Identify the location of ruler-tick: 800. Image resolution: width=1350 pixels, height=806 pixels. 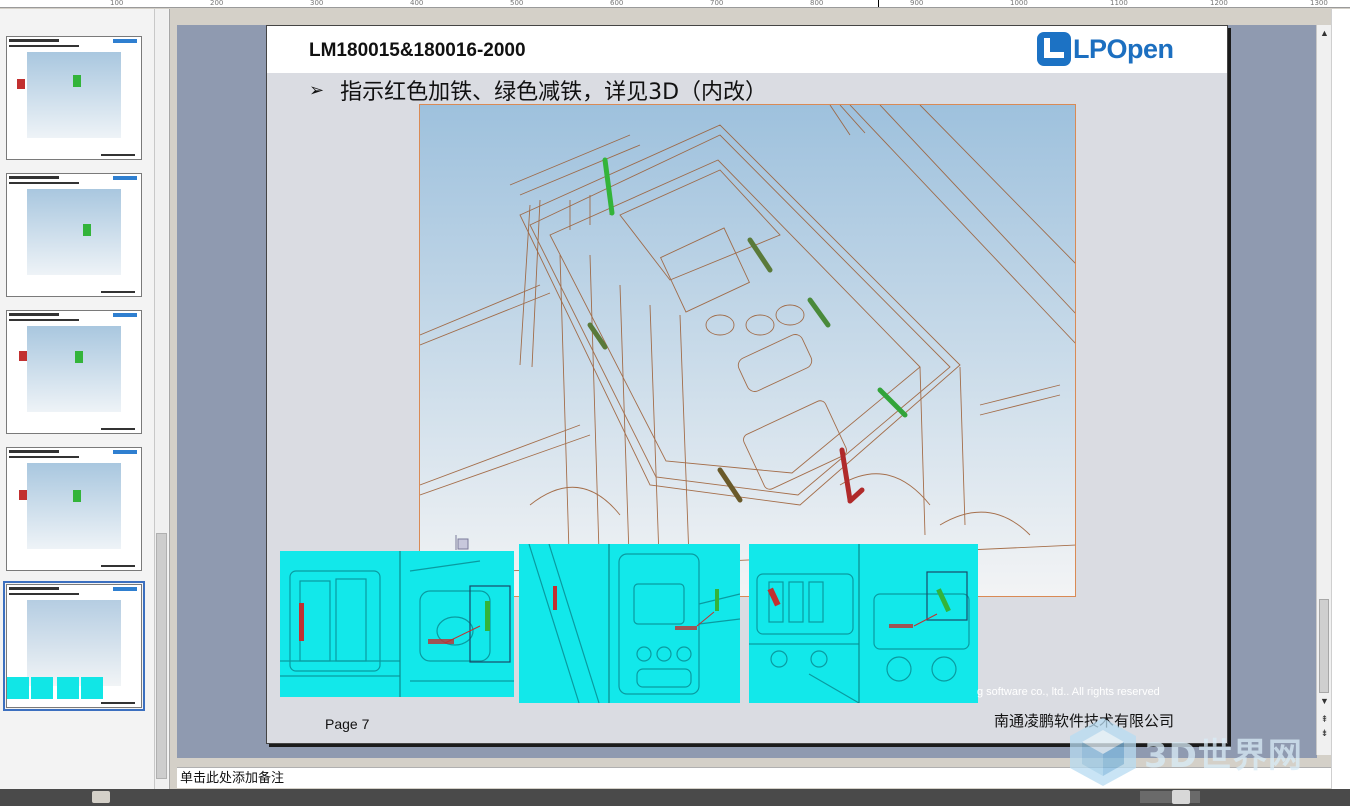
(817, 3).